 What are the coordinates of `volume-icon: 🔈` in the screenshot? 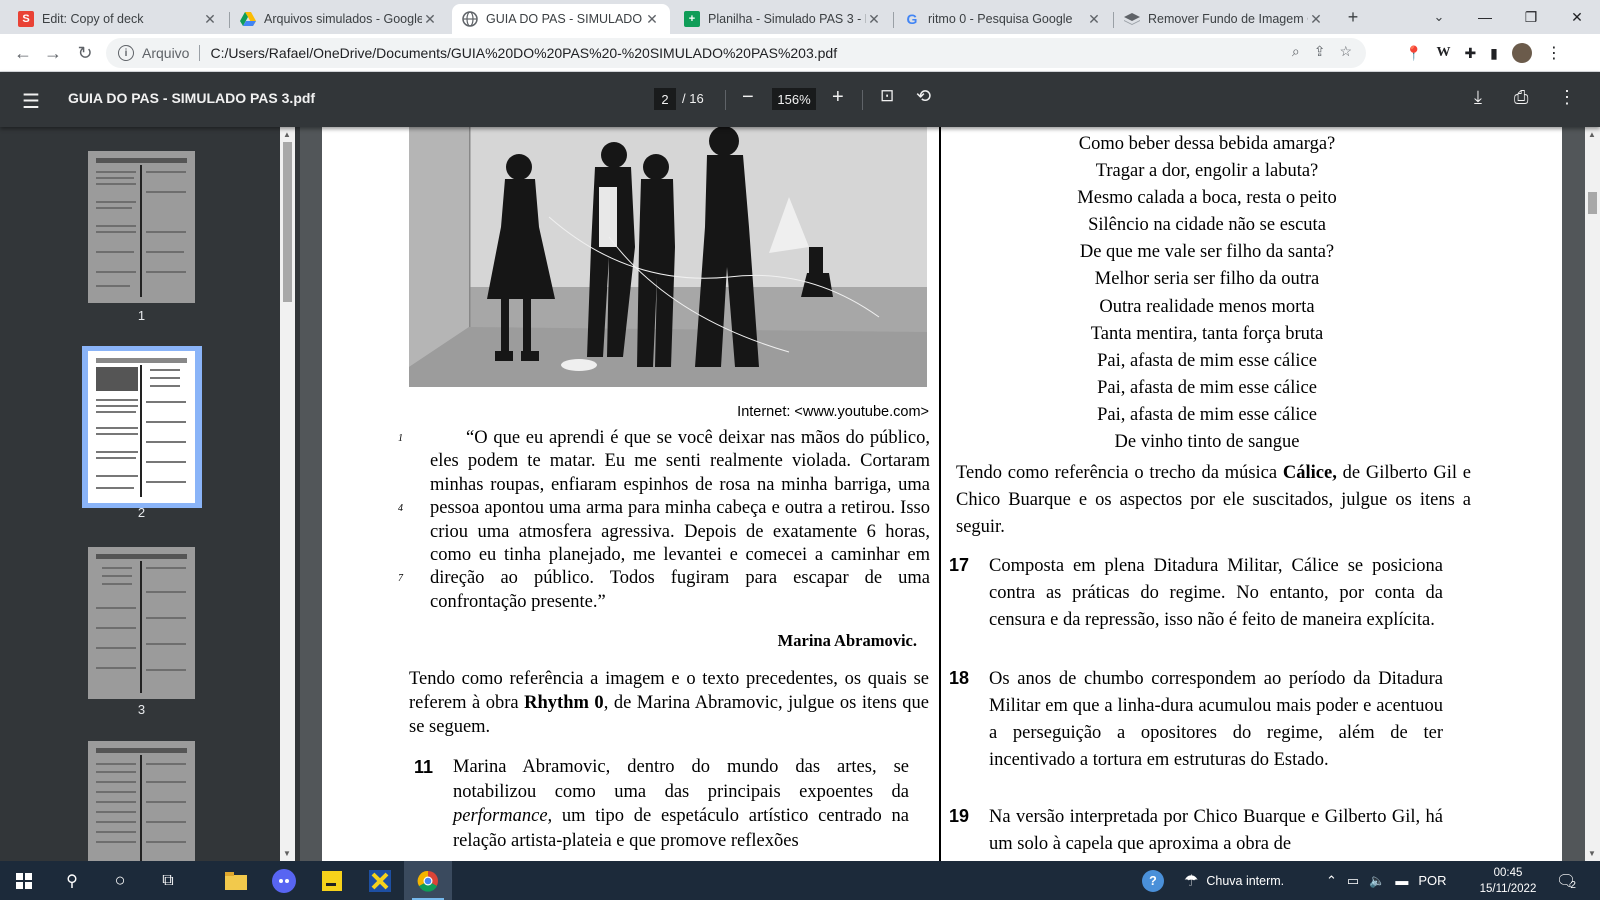 It's located at (1377, 881).